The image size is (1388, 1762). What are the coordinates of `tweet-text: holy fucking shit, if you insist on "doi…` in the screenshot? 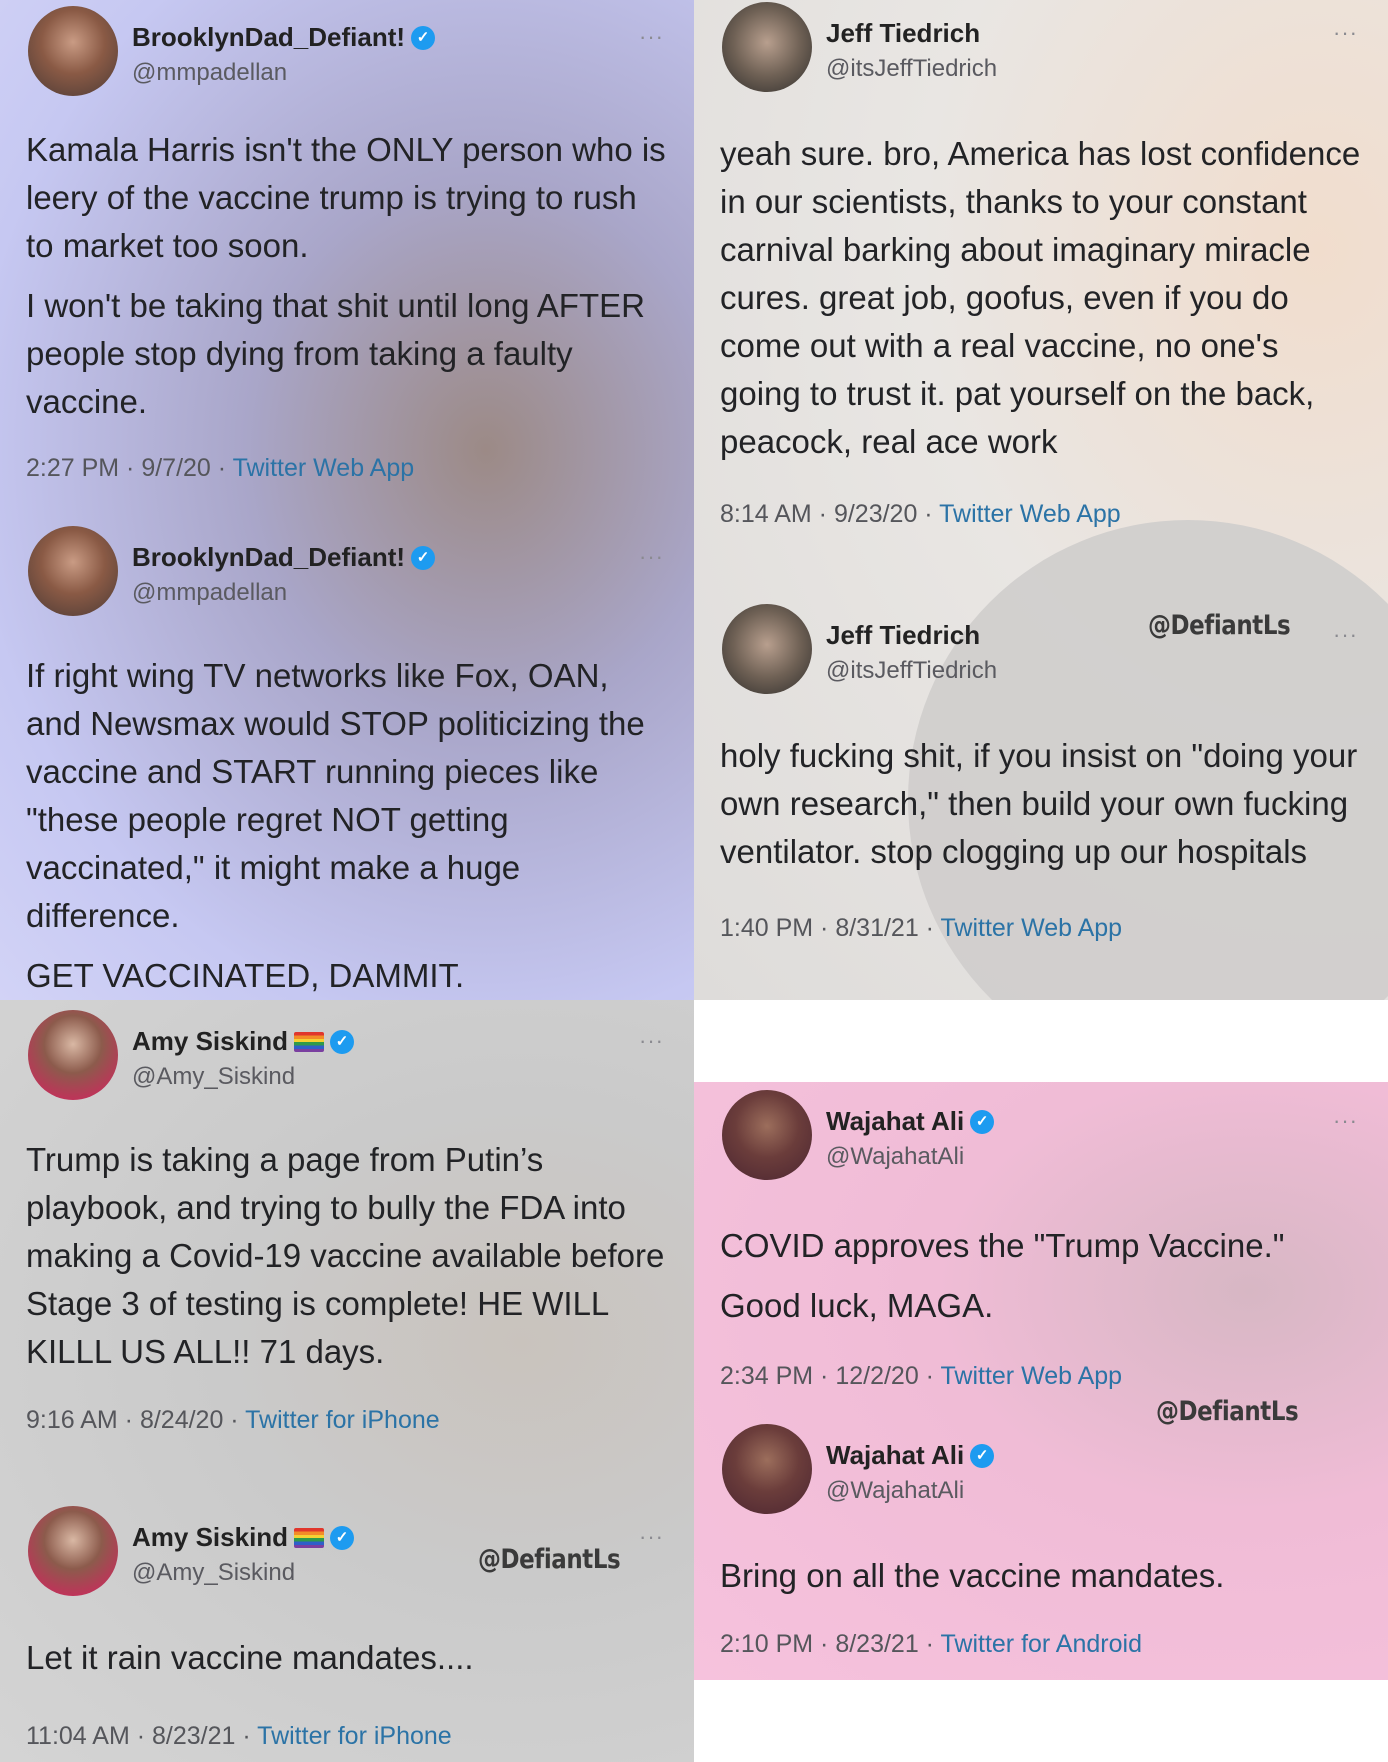 It's located at (1043, 804).